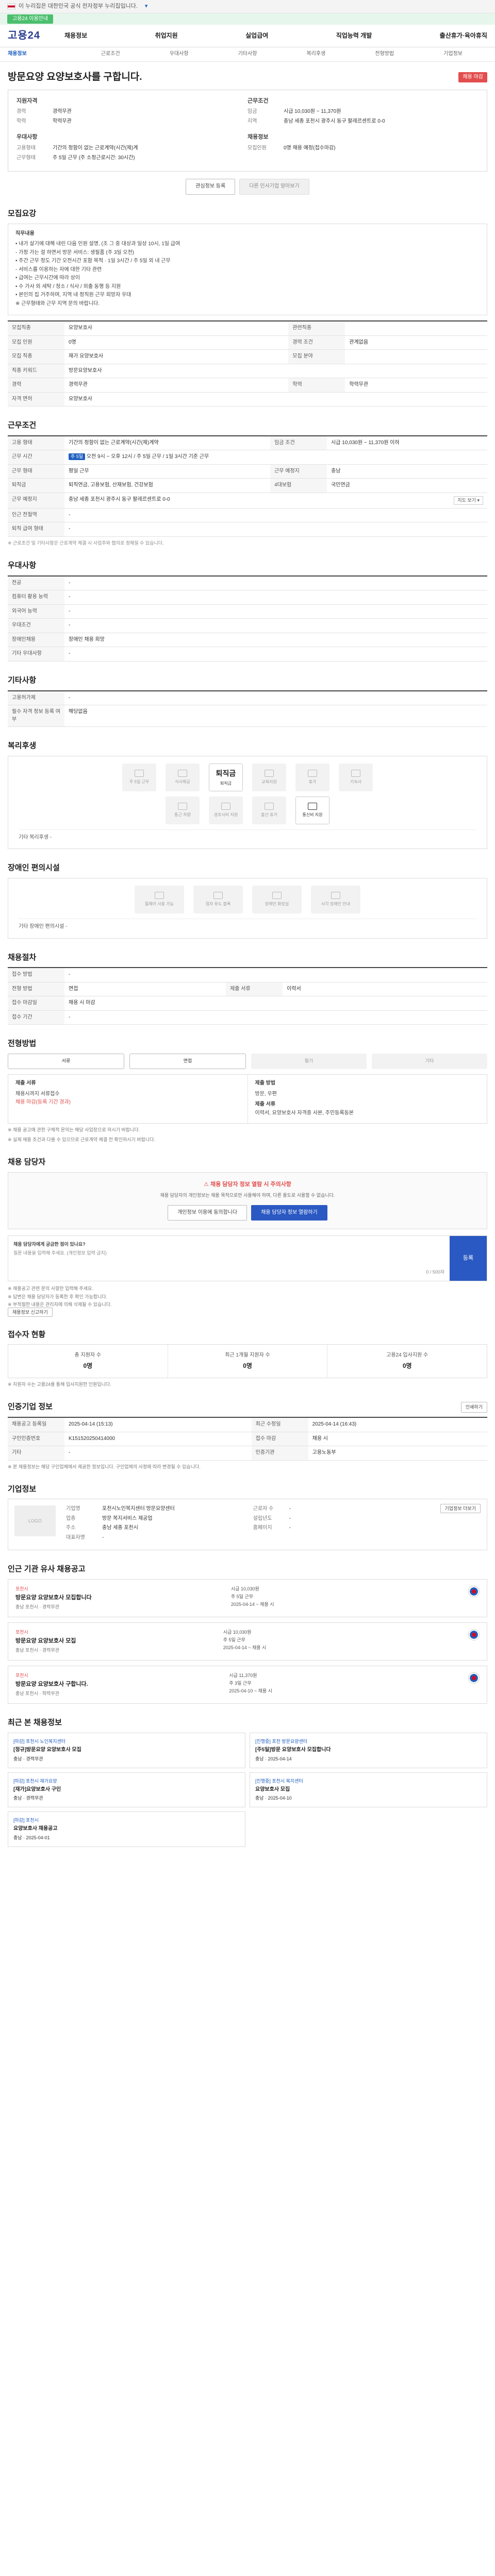  Describe the element at coordinates (335, 904) in the screenshot. I see `facility-label: 시각 장애인 안내` at that location.